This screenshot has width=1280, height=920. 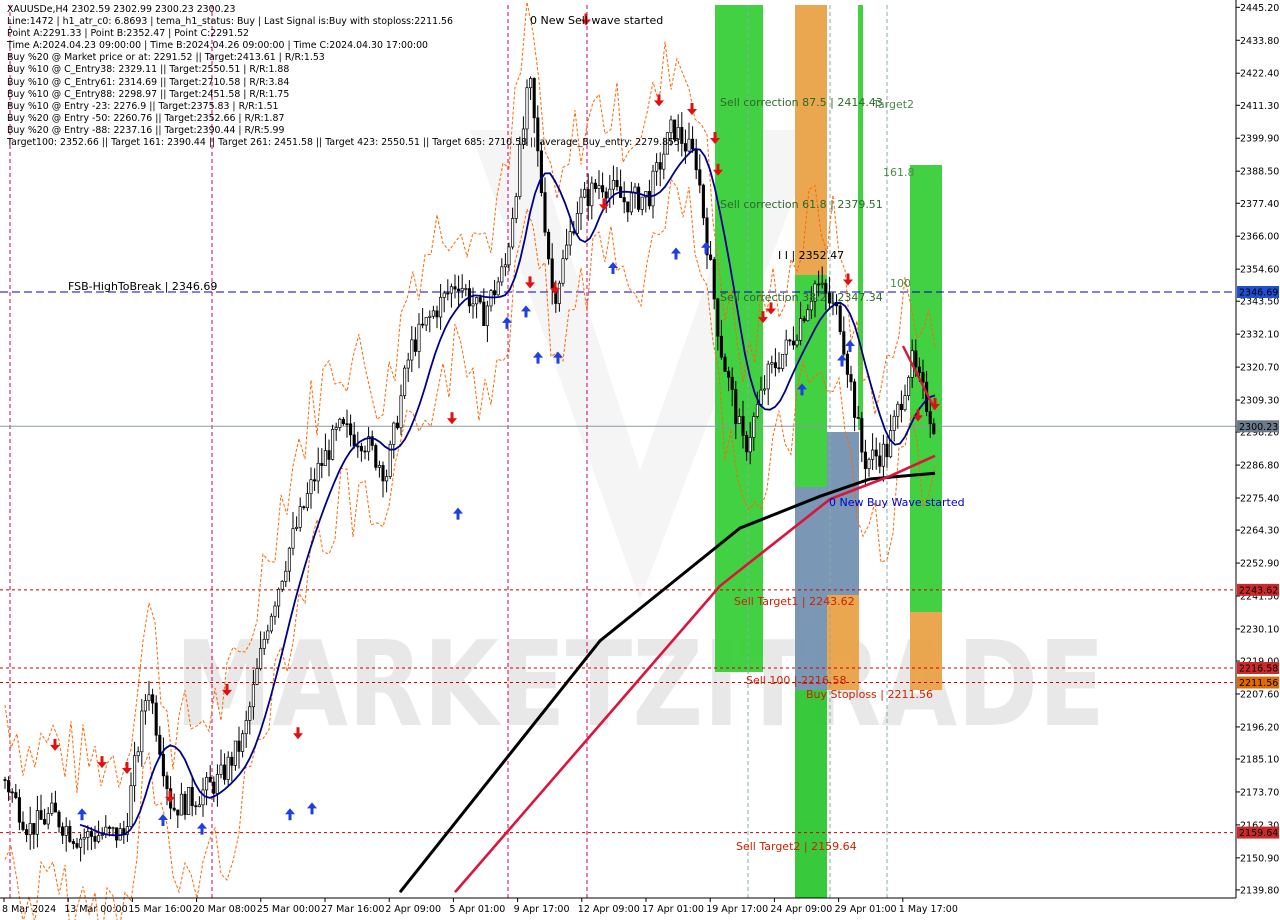 I want to click on sell-correction-618-label: Sell correction 61.8 | 2379.51, so click(x=801, y=204).